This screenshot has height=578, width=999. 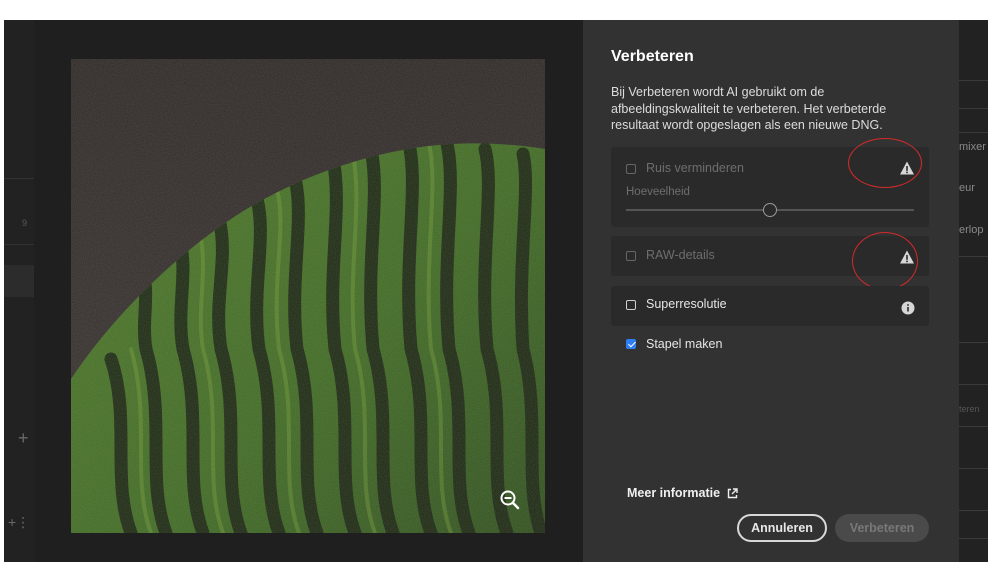 I want to click on amount-label: Hoeveelheid, so click(x=658, y=192).